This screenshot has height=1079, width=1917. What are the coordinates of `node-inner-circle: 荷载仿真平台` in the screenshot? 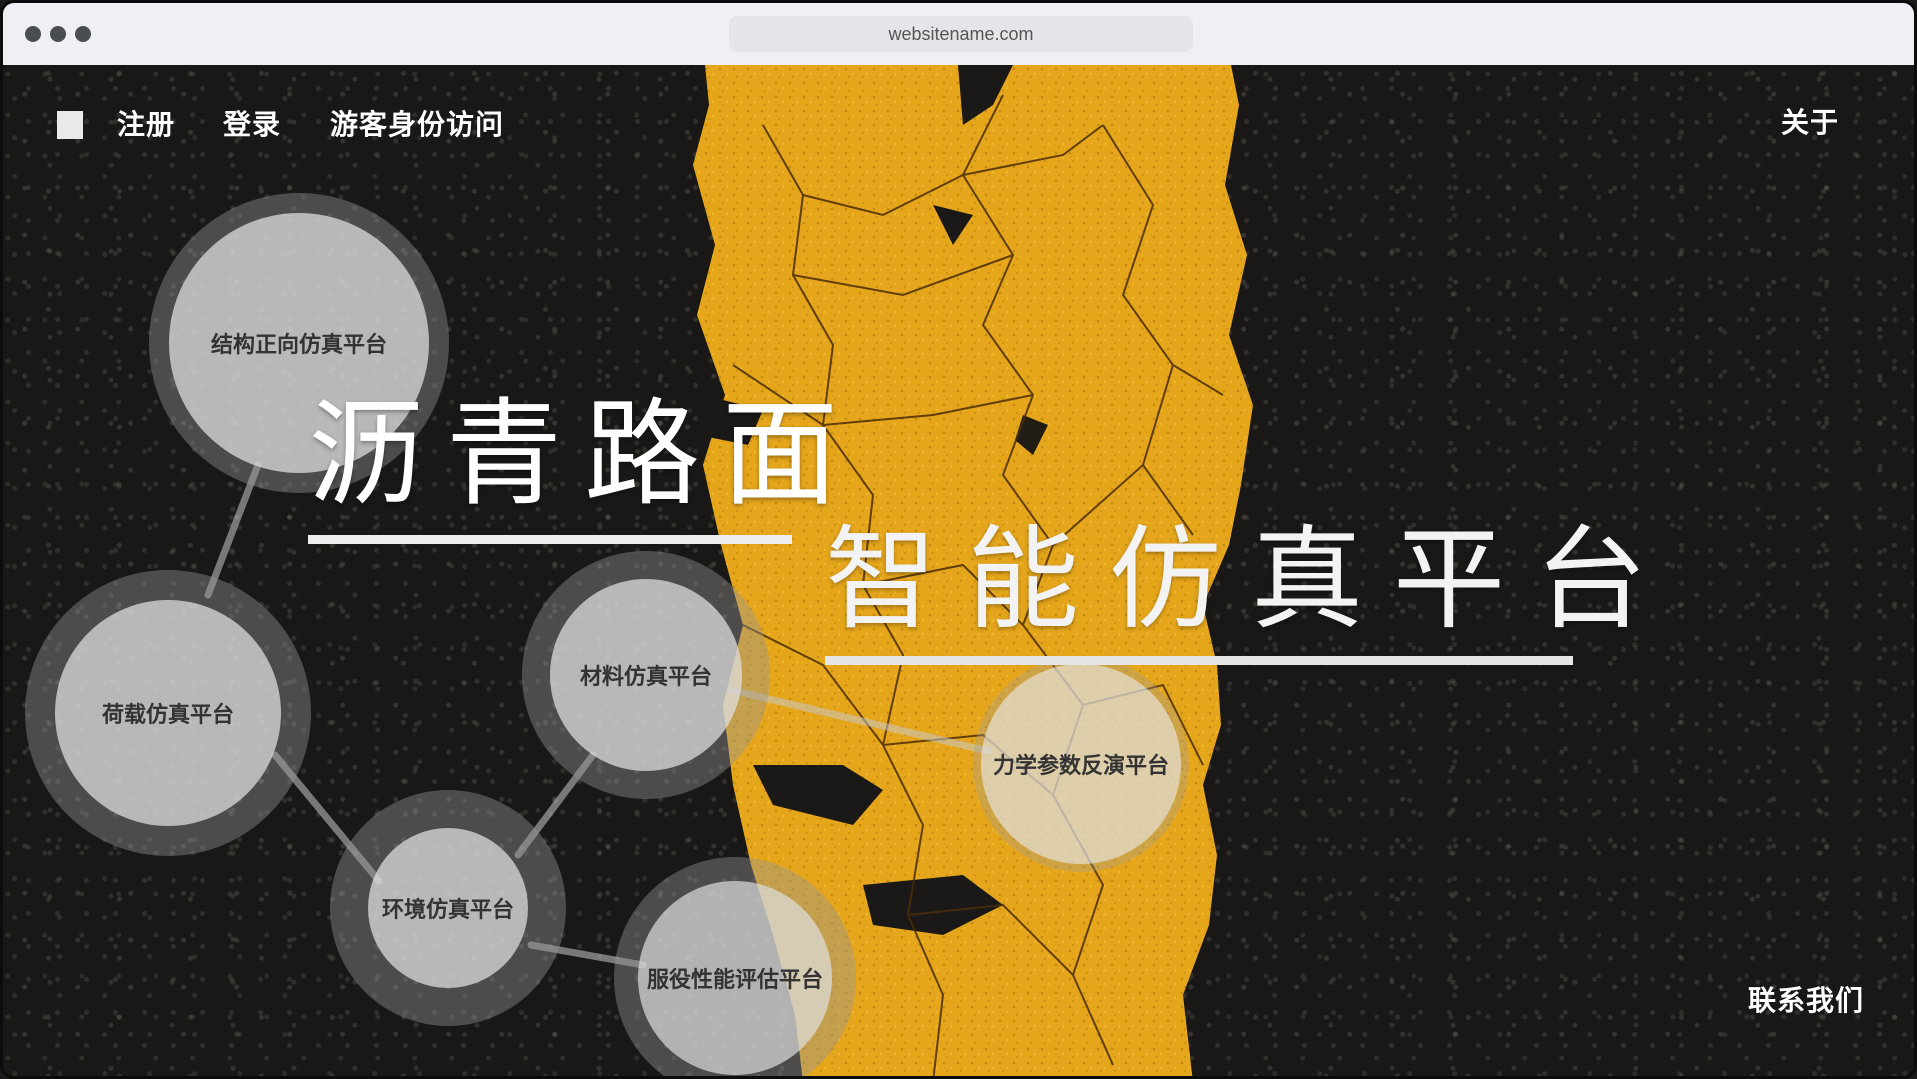 It's located at (168, 713).